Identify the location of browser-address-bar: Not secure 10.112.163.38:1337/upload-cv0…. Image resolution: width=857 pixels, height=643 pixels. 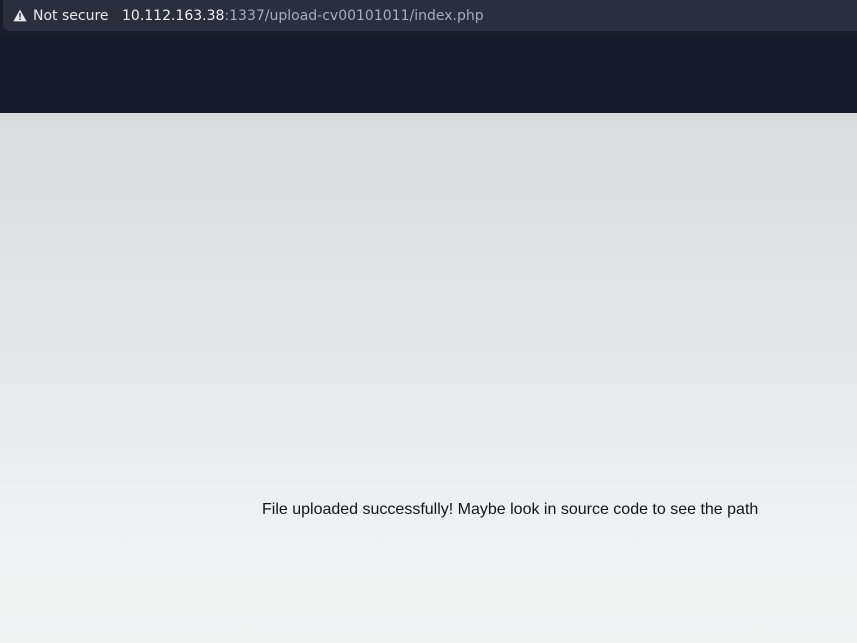
(428, 18).